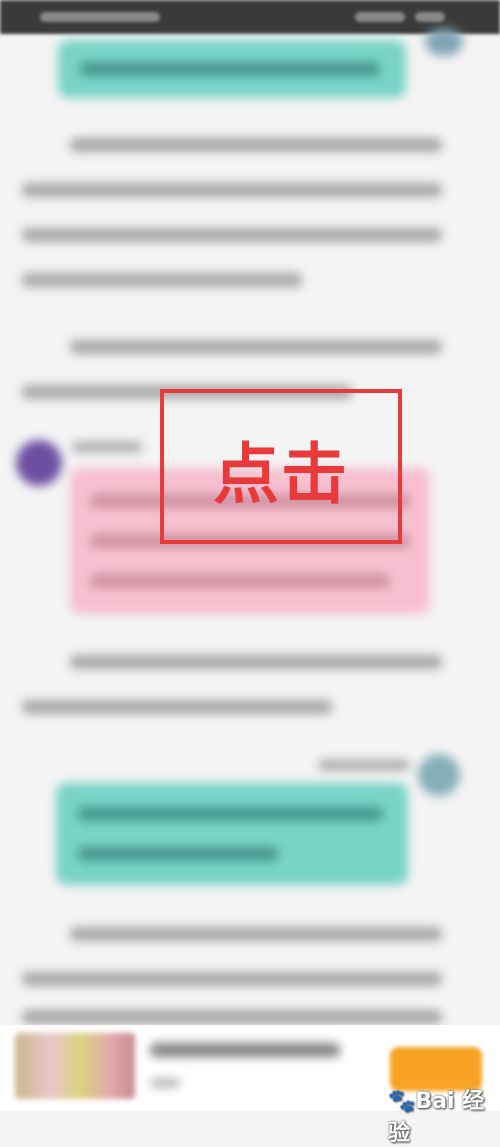  Describe the element at coordinates (281, 474) in the screenshot. I see `highlight-label: 点击` at that location.